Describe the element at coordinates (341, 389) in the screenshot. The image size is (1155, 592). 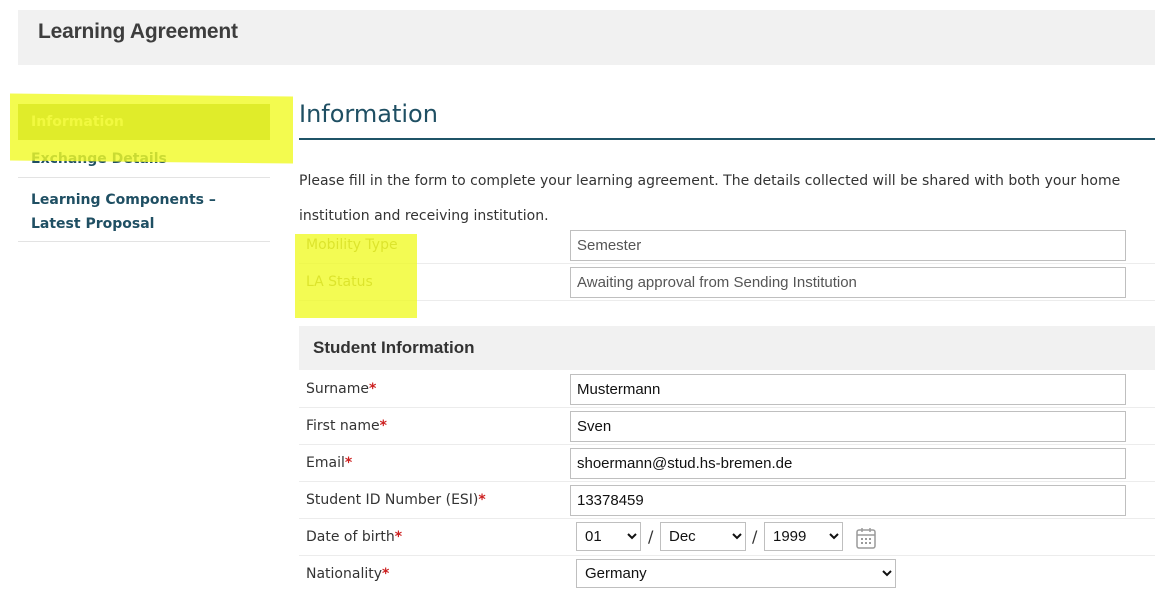
I see `surname-label: Surname*` at that location.